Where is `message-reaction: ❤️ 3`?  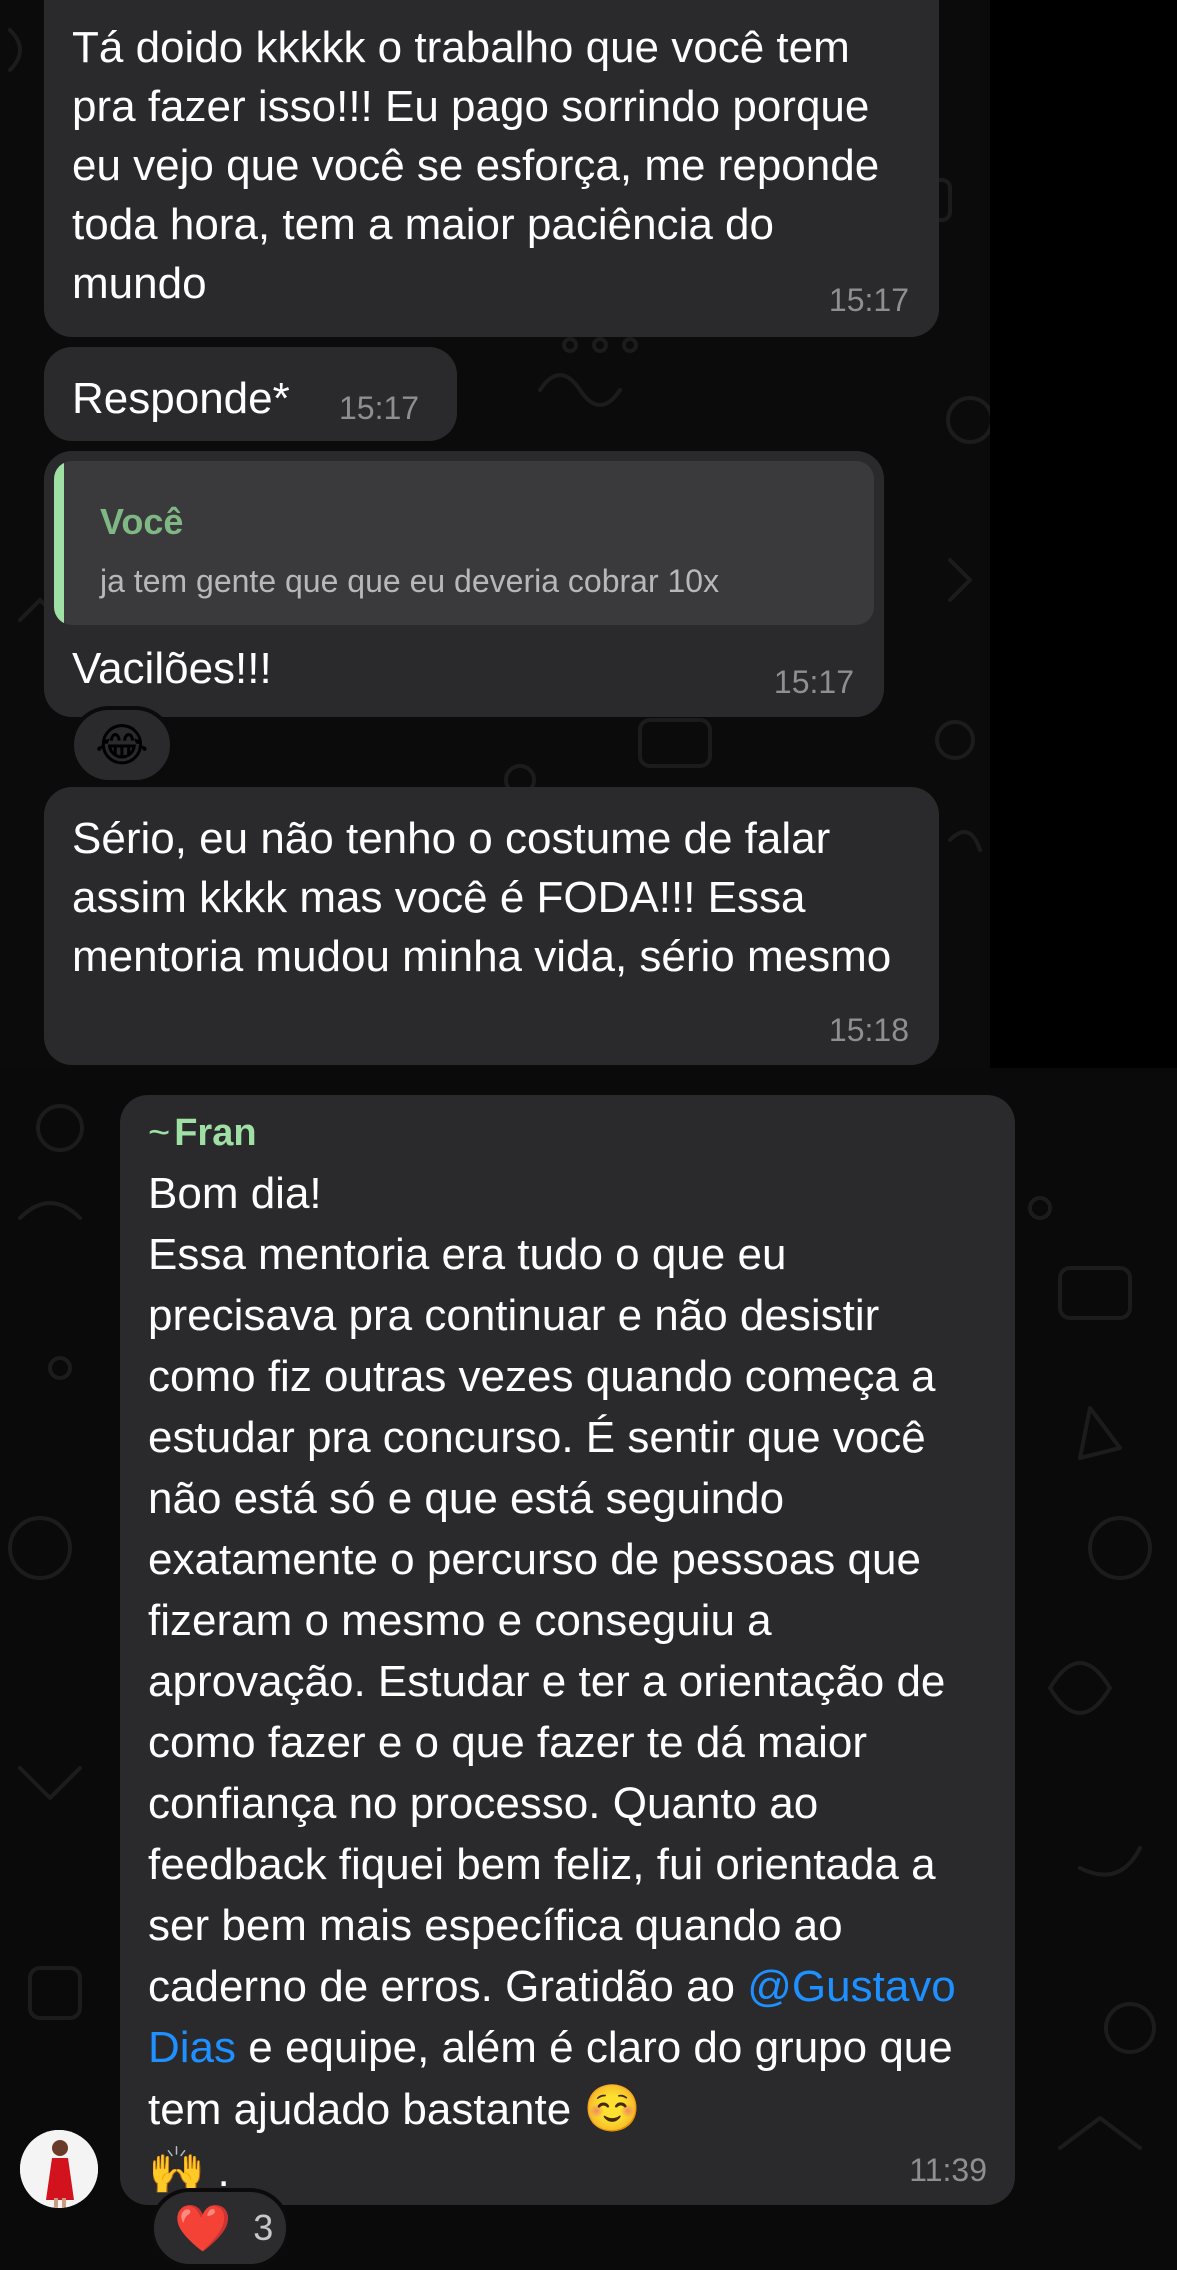 message-reaction: ❤️ 3 is located at coordinates (220, 2228).